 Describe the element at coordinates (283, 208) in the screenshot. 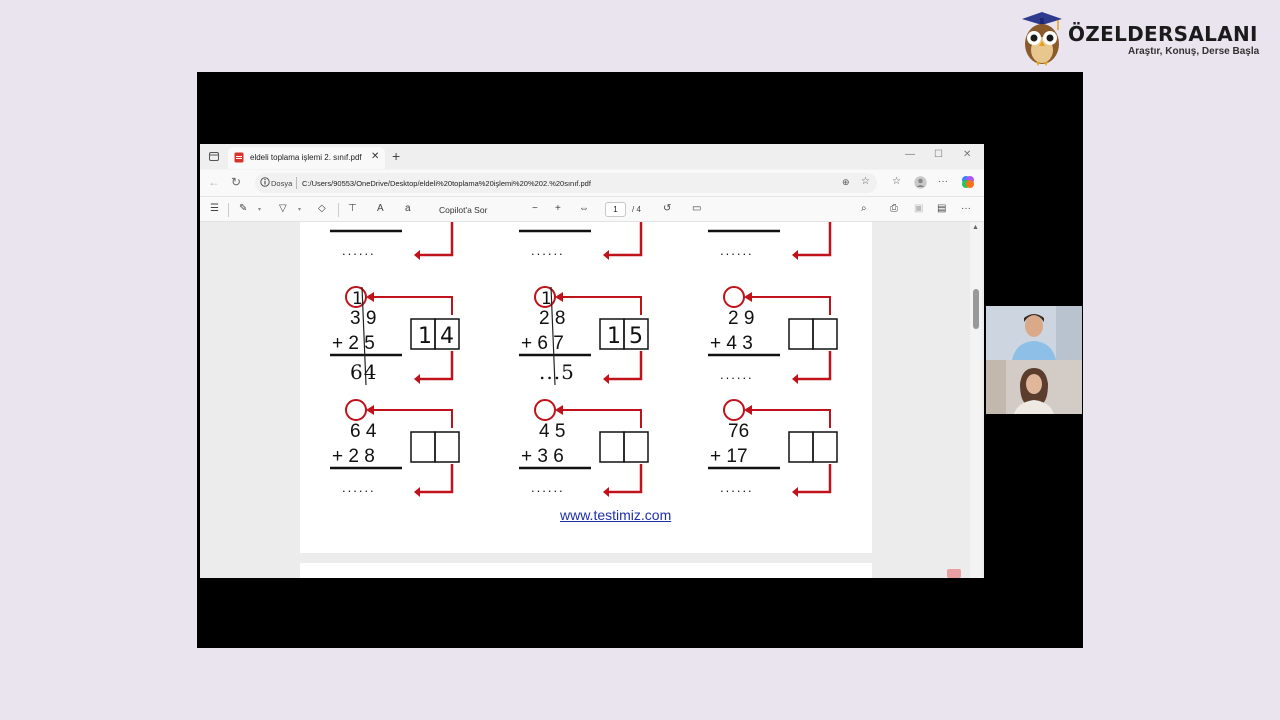

I see `draw-icon: ▽` at that location.